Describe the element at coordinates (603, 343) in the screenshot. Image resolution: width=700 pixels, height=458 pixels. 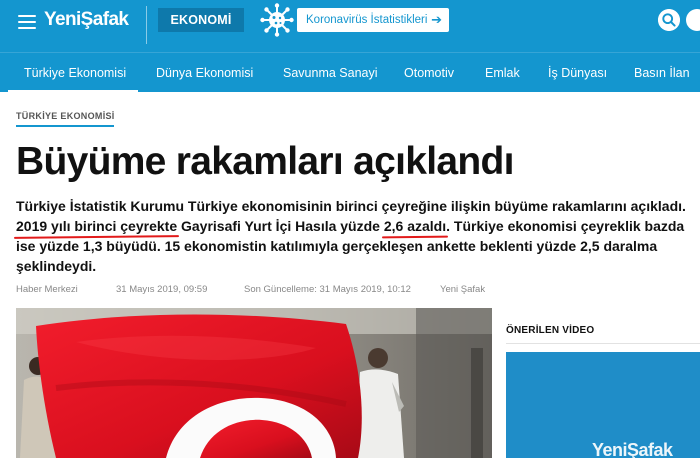
I see `sidebar-divider` at that location.